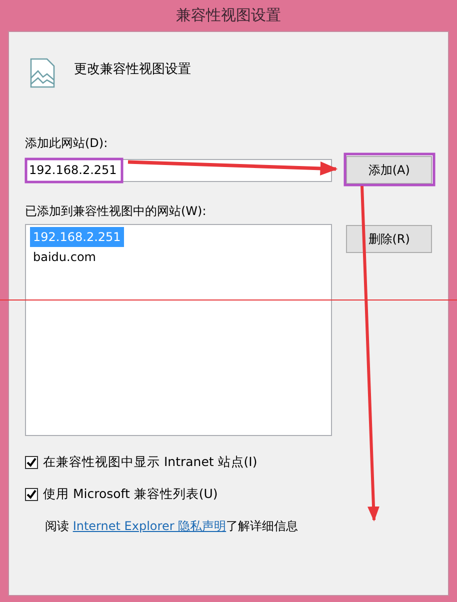 The height and width of the screenshot is (602, 457). I want to click on privacy-link: Internet Explorer 隐私声明, so click(149, 525).